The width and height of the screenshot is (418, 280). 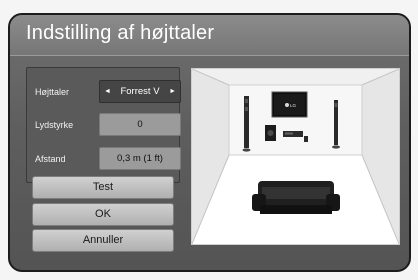 I want to click on speaker-value: Forrest V, so click(x=140, y=91).